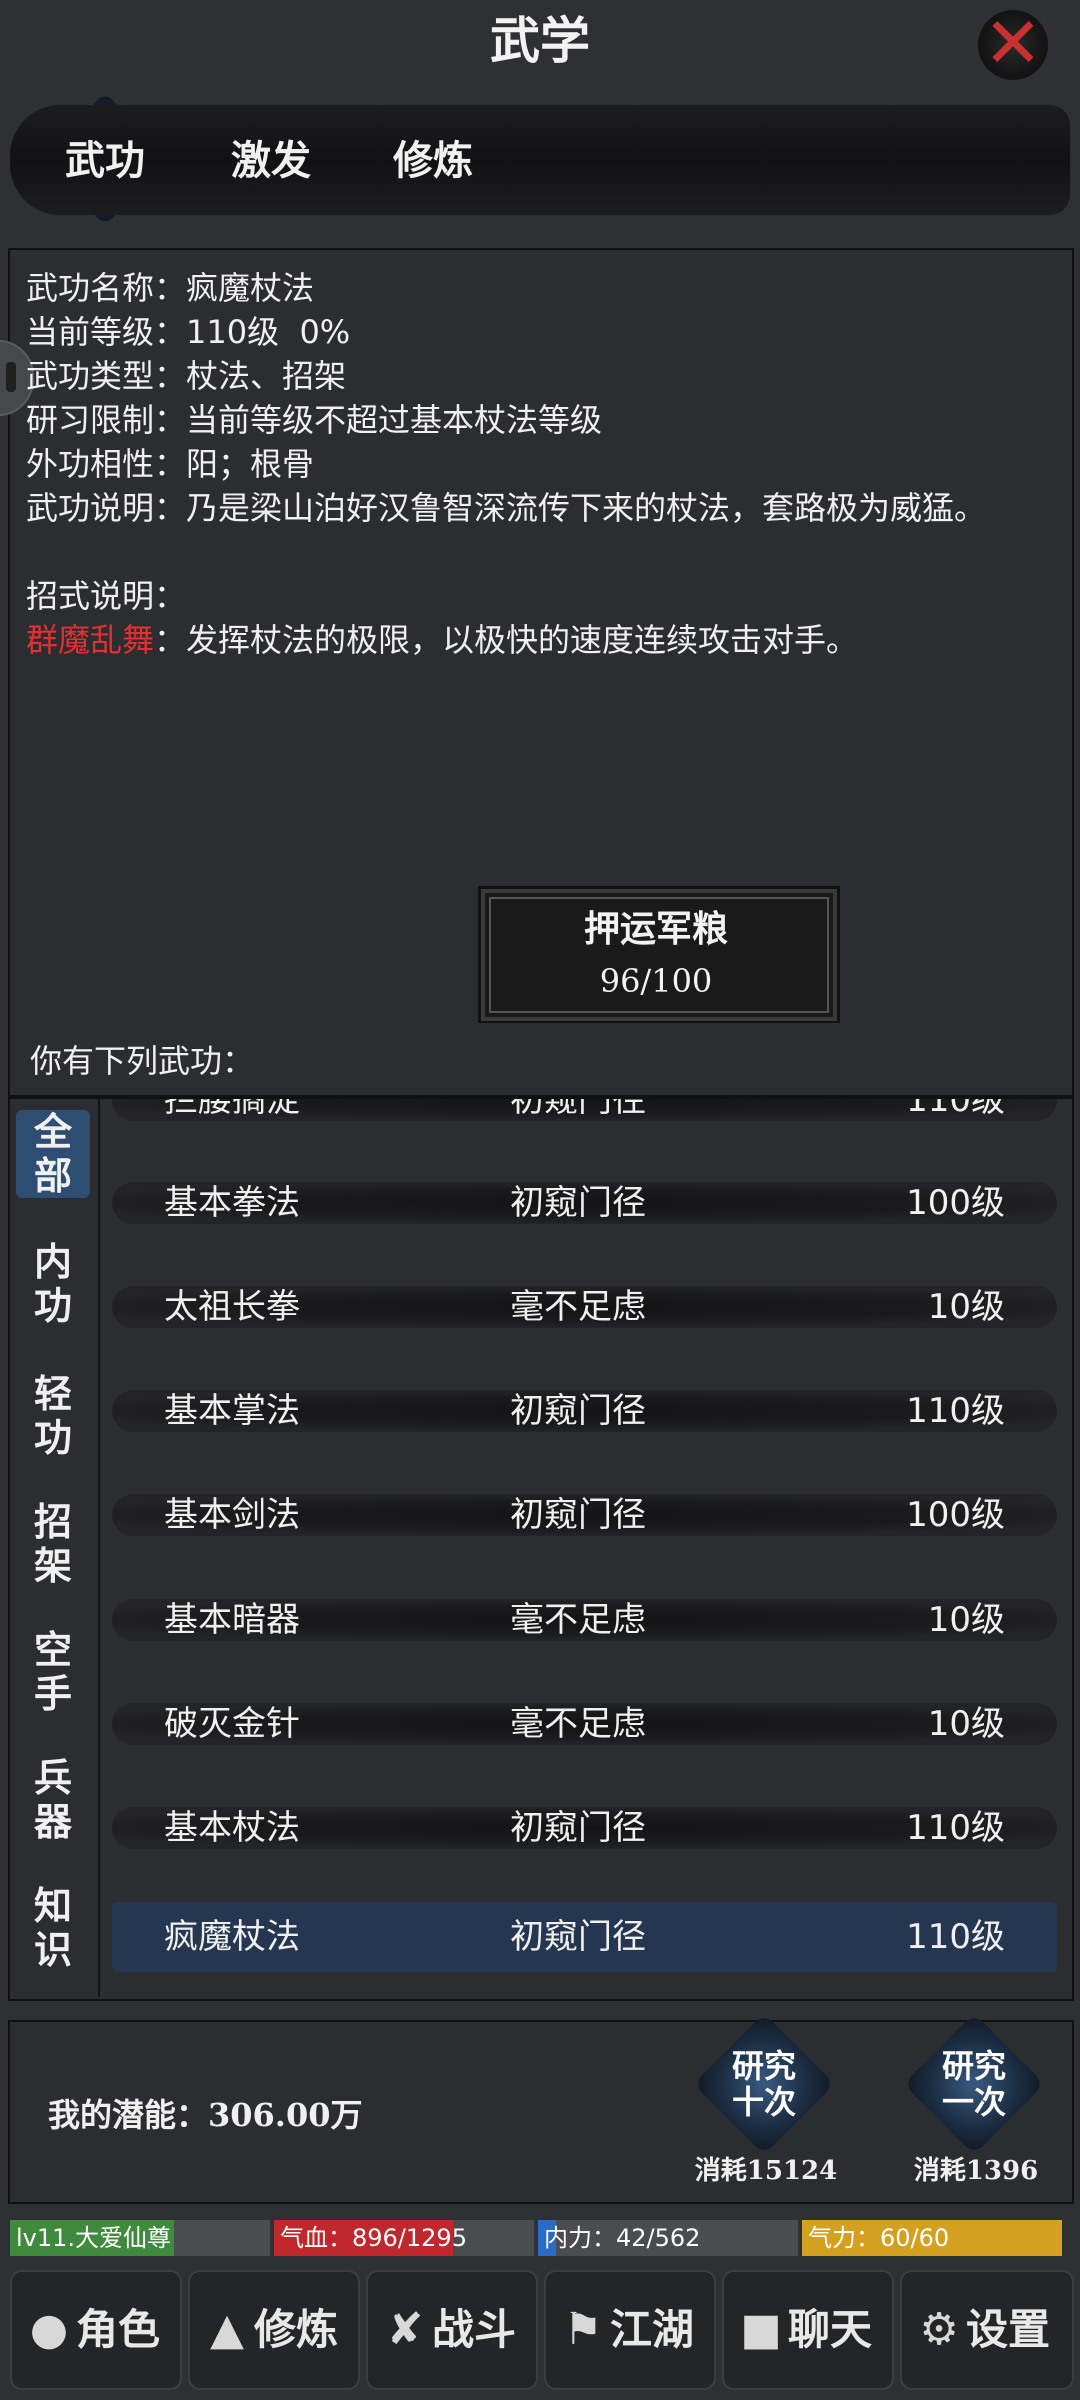 Image resolution: width=1080 pixels, height=2400 pixels. What do you see at coordinates (506, 640) in the screenshot?
I see `move-desc: ：发挥杖法的极限，以极快的速度连续攻击对手。` at bounding box center [506, 640].